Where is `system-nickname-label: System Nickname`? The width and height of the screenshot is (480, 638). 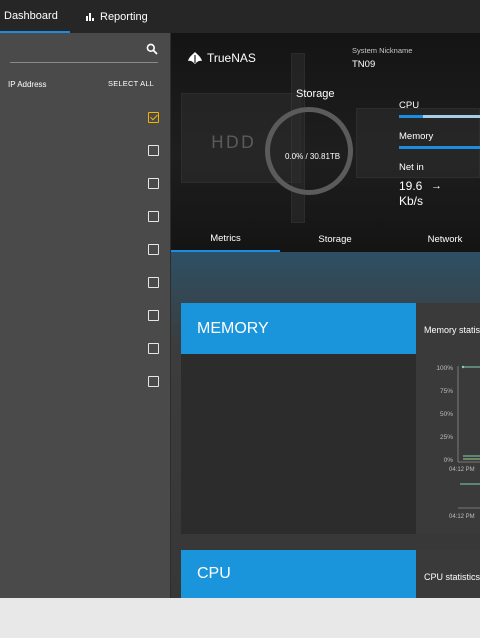
system-nickname-label: System Nickname is located at coordinates (382, 50).